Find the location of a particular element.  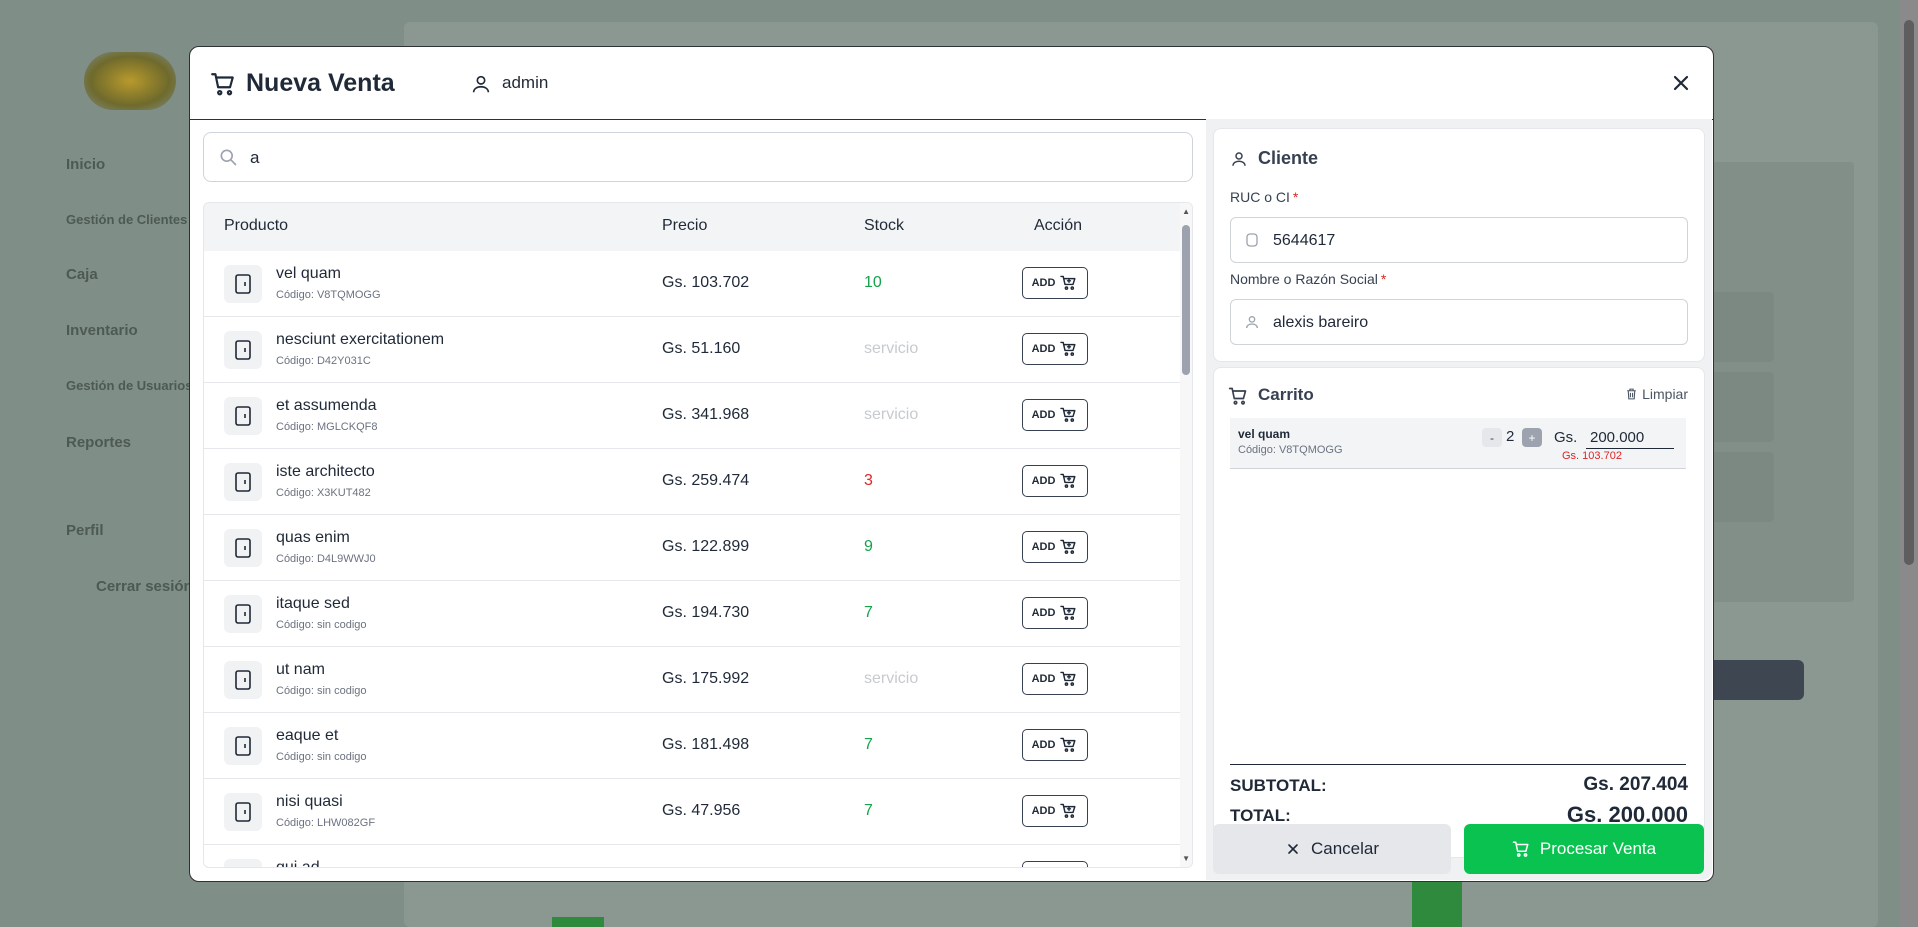

product-name: vel quam is located at coordinates (308, 273).